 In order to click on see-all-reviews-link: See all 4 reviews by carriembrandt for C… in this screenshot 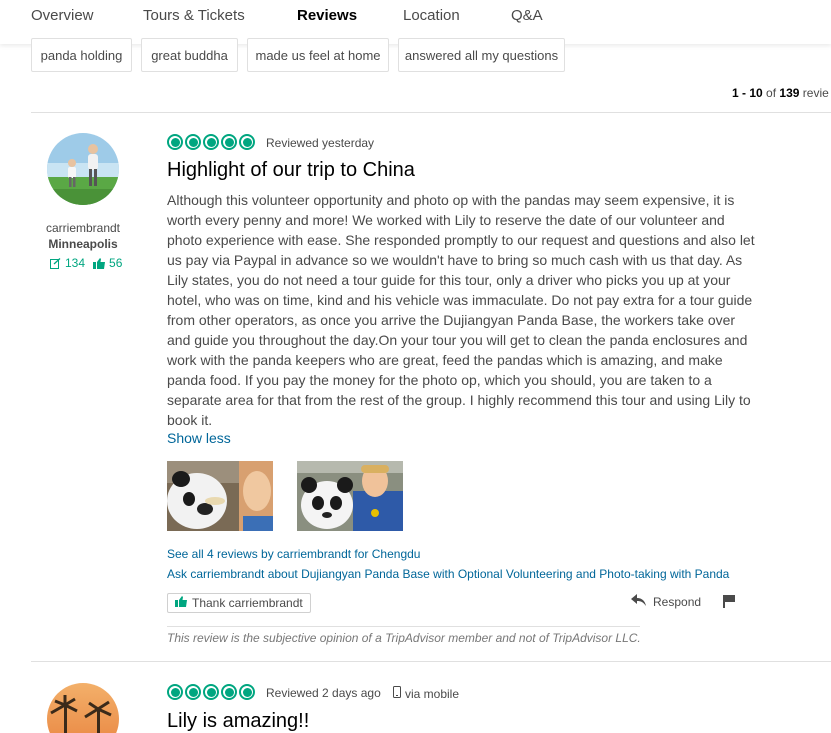, I will do `click(293, 554)`.